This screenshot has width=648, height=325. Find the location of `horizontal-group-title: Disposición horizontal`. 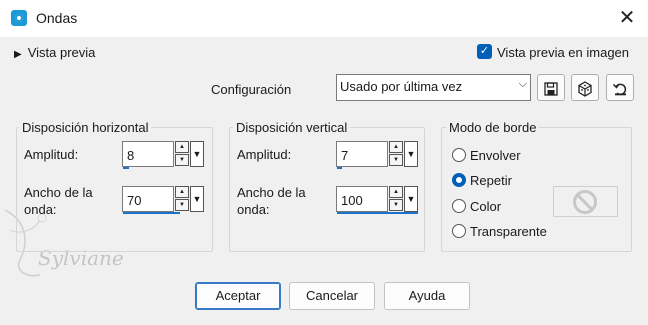

horizontal-group-title: Disposición horizontal is located at coordinates (85, 127).